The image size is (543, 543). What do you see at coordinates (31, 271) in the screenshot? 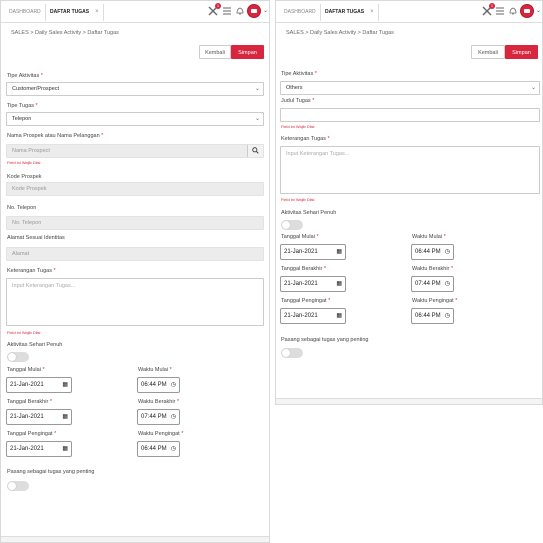
I see `keterangan-label: Keterangan Tugas *` at bounding box center [31, 271].